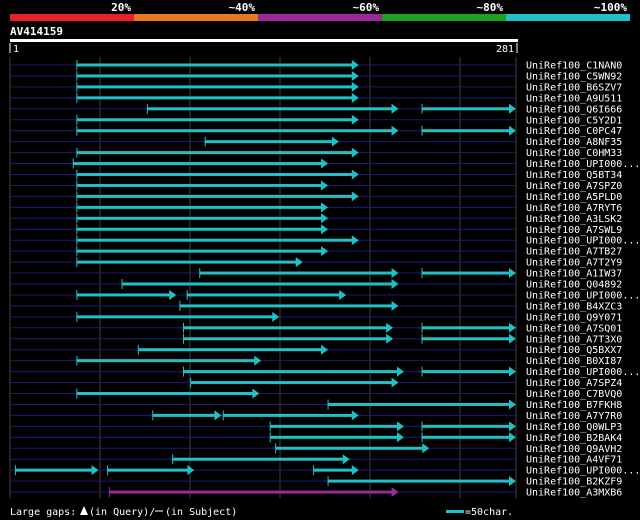 The image size is (640, 520). Describe the element at coordinates (366, 7) in the screenshot. I see `identity-legend-label: ~60%` at that location.